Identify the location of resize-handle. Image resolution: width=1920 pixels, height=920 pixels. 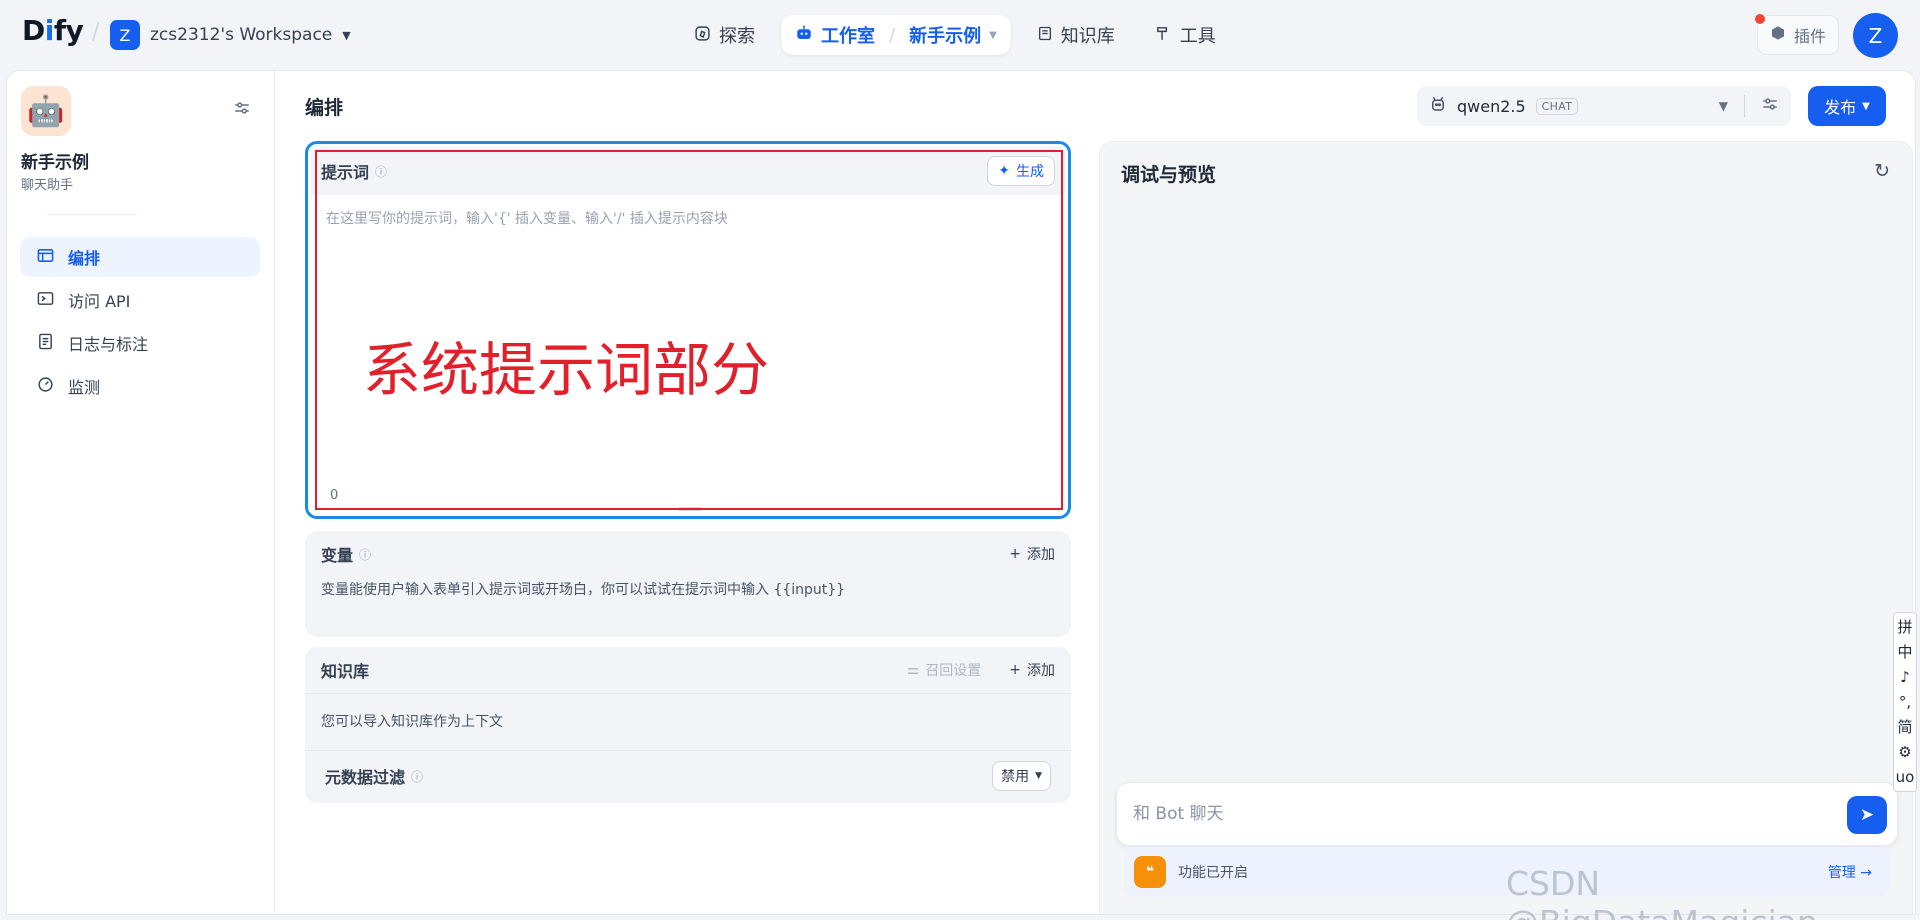
(690, 509).